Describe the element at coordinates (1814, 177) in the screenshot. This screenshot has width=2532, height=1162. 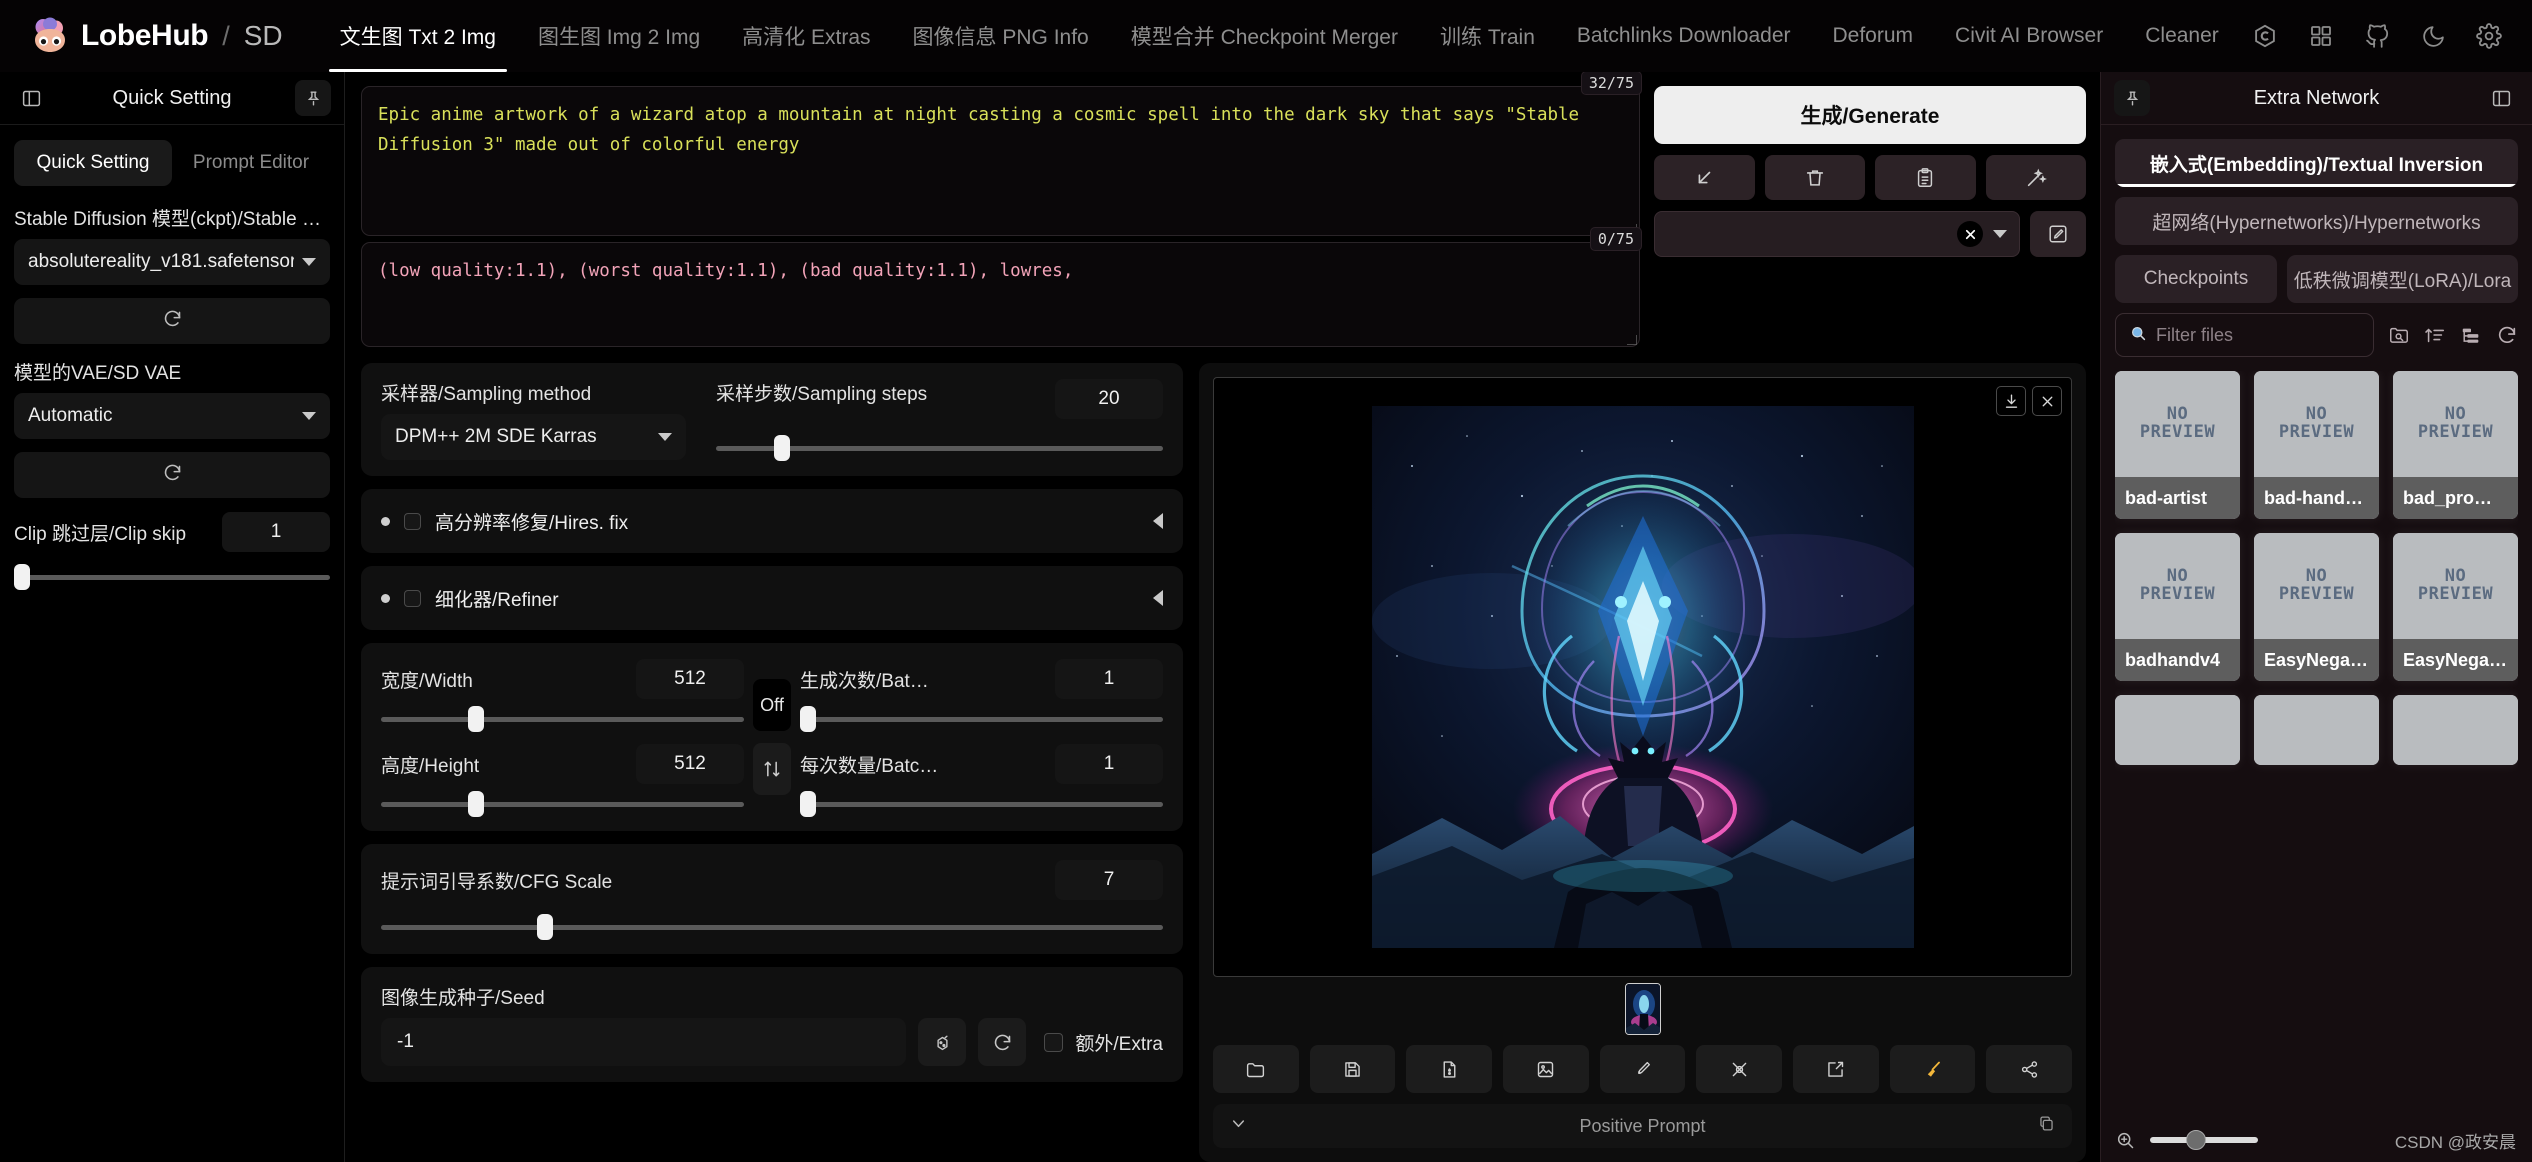
I see `trash-icon` at that location.